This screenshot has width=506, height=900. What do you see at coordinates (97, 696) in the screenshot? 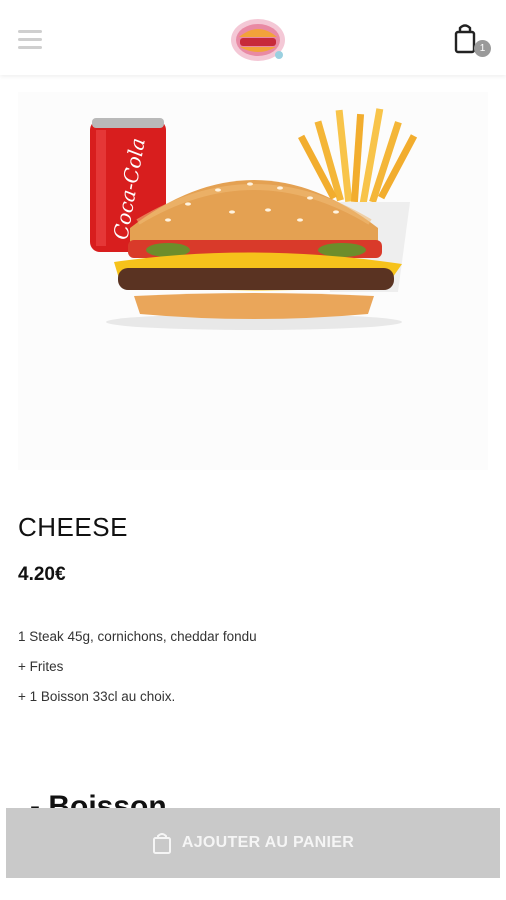
I see `description-line: + 1 Boisson 33cl au choix.` at bounding box center [97, 696].